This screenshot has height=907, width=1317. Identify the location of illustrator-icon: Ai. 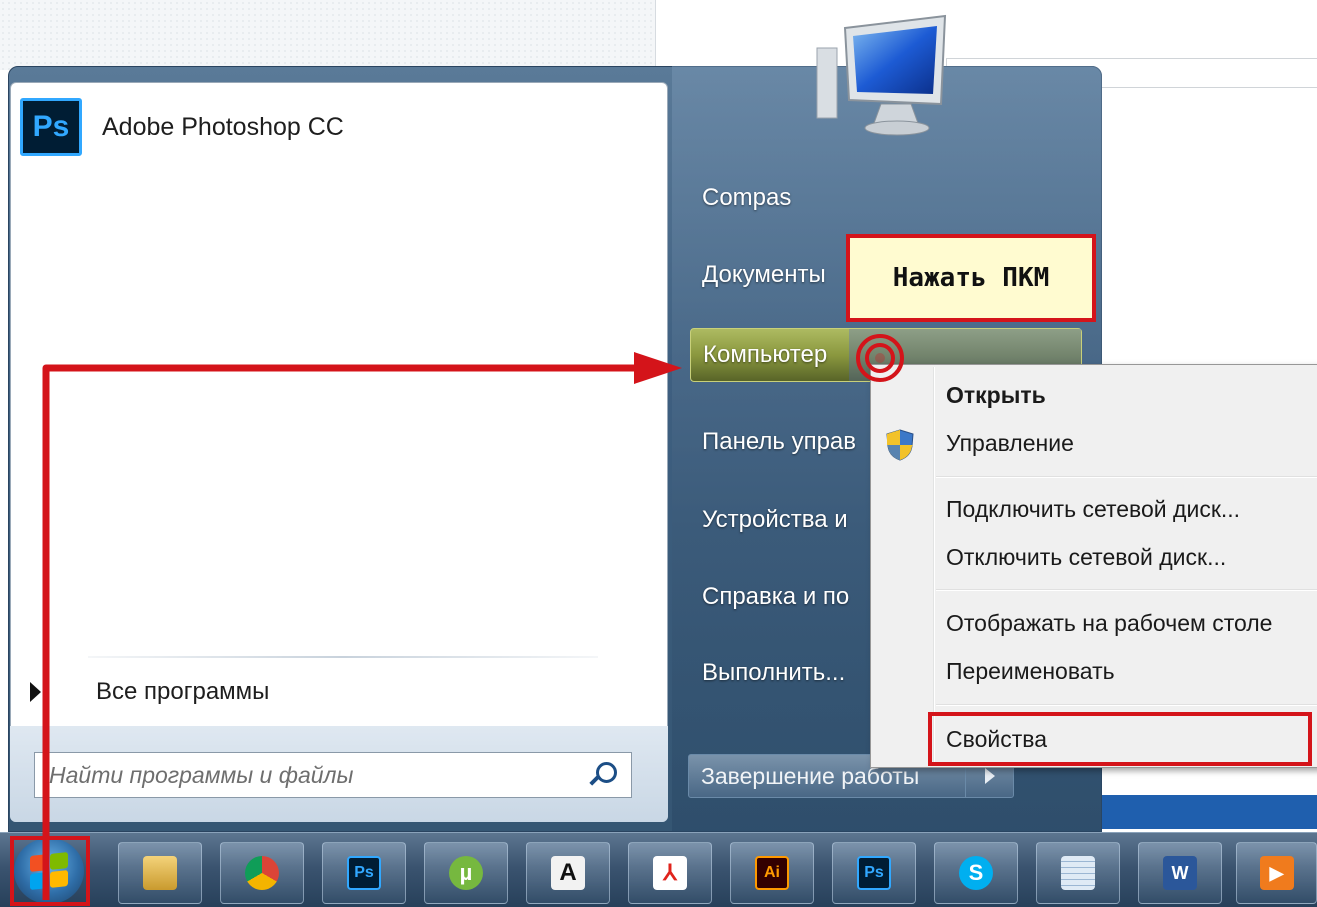
(772, 873).